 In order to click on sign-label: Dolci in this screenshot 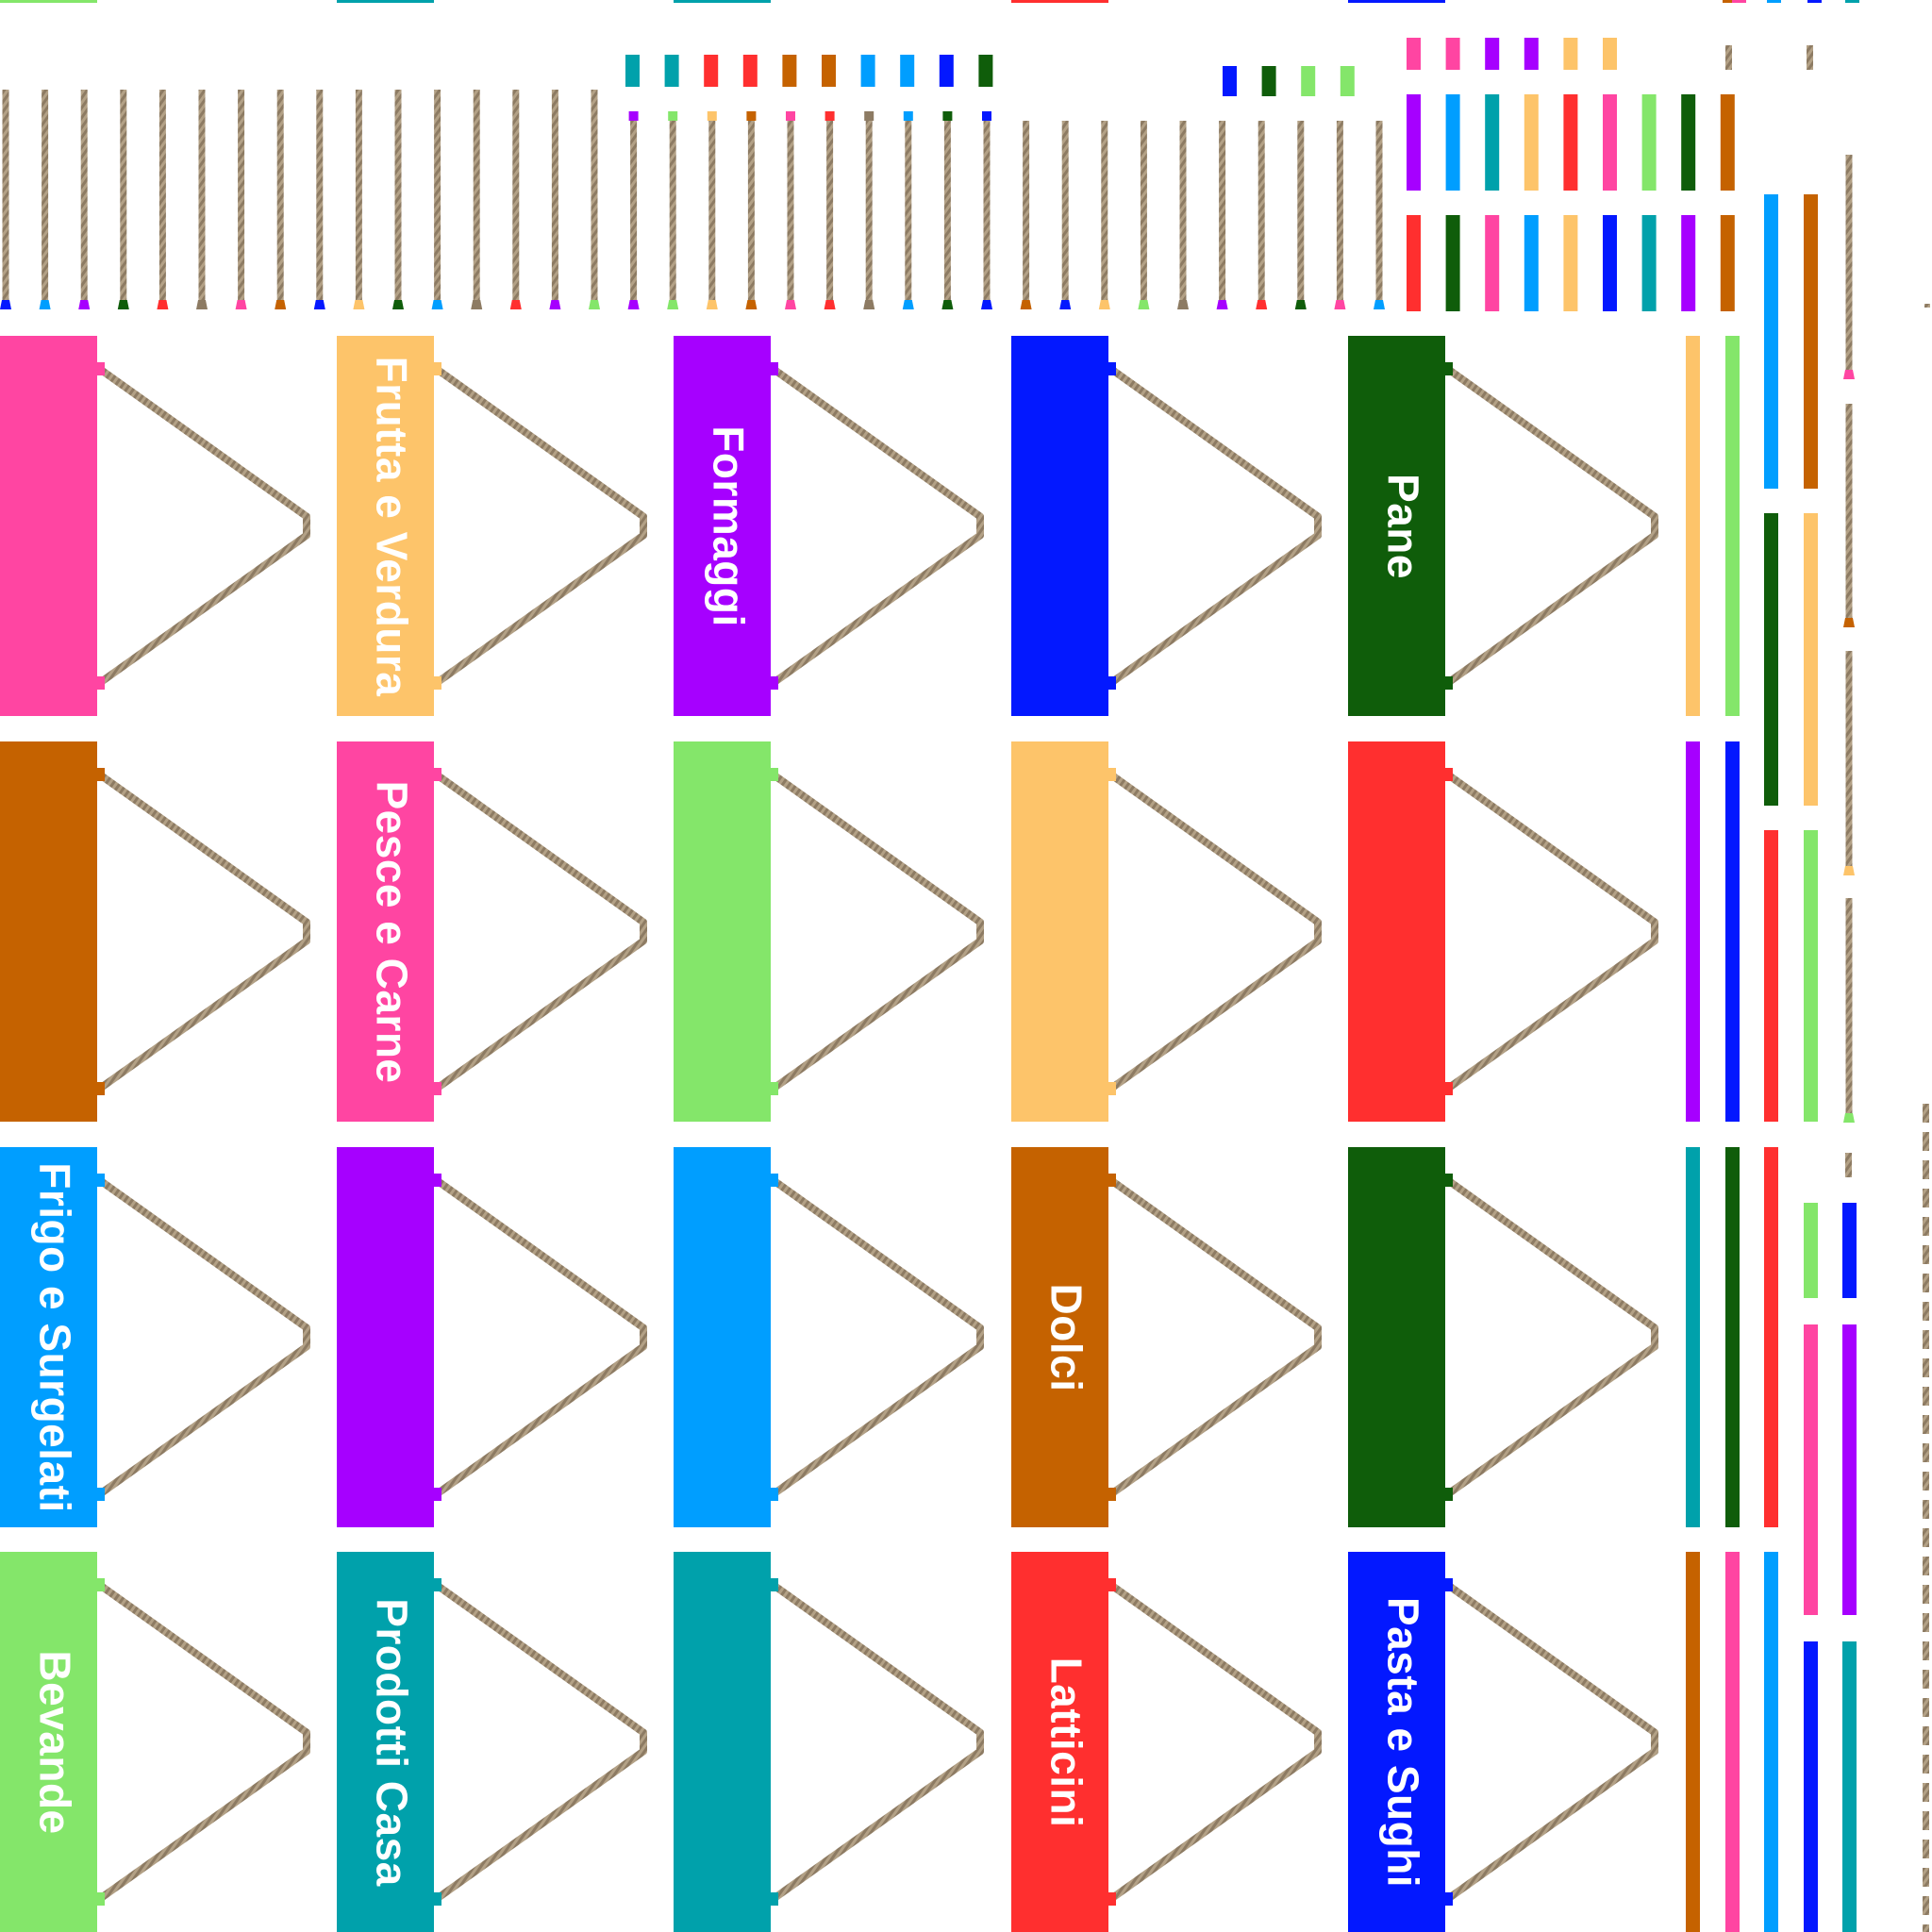, I will do `click(1066, 1337)`.